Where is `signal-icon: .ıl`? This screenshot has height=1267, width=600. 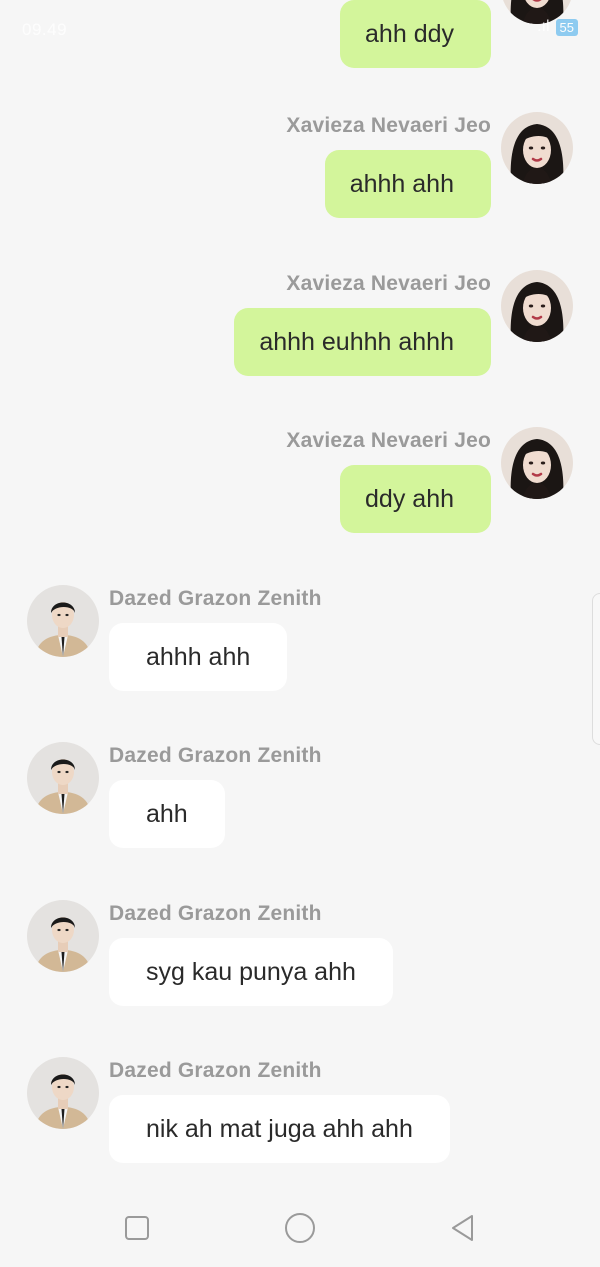
signal-icon: .ıl is located at coordinates (543, 26).